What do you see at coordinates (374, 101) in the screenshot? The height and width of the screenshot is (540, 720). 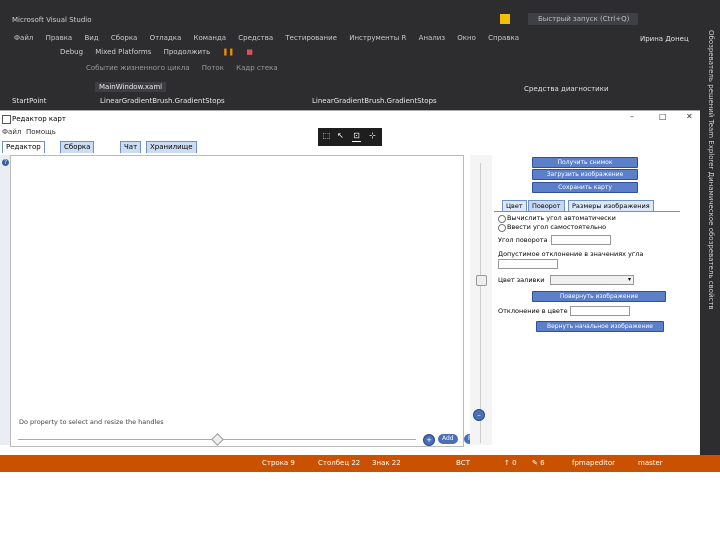 I see `nav-gradientstops-2: LinearGradientBrush.GradientStops` at bounding box center [374, 101].